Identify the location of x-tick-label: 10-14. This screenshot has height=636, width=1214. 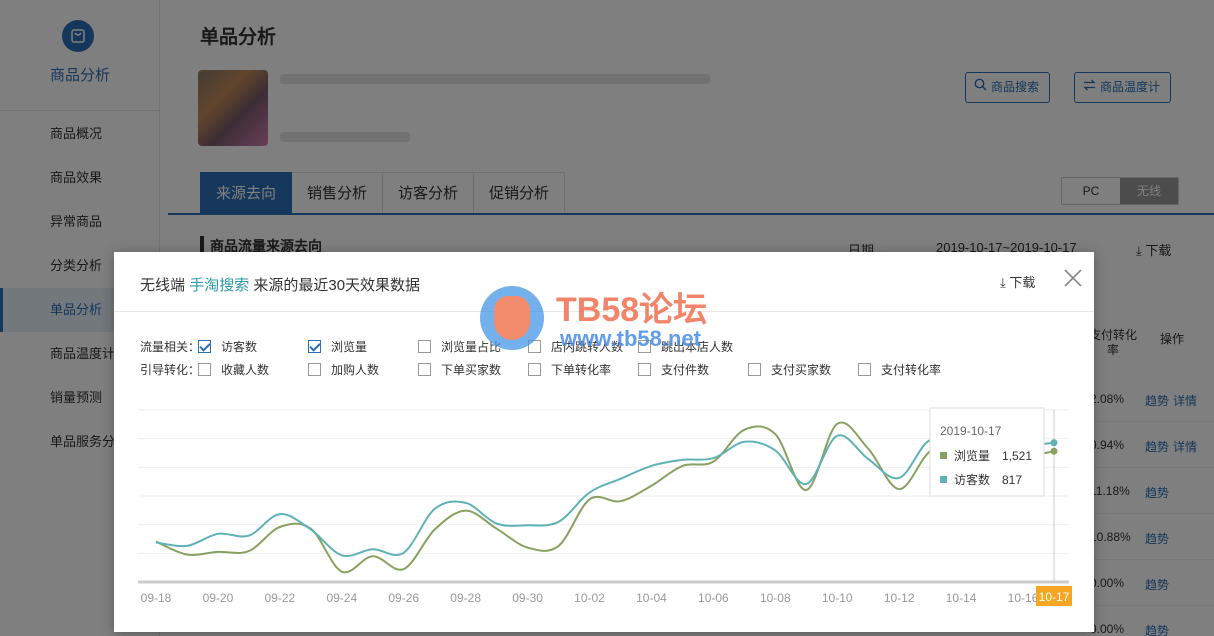
(961, 598).